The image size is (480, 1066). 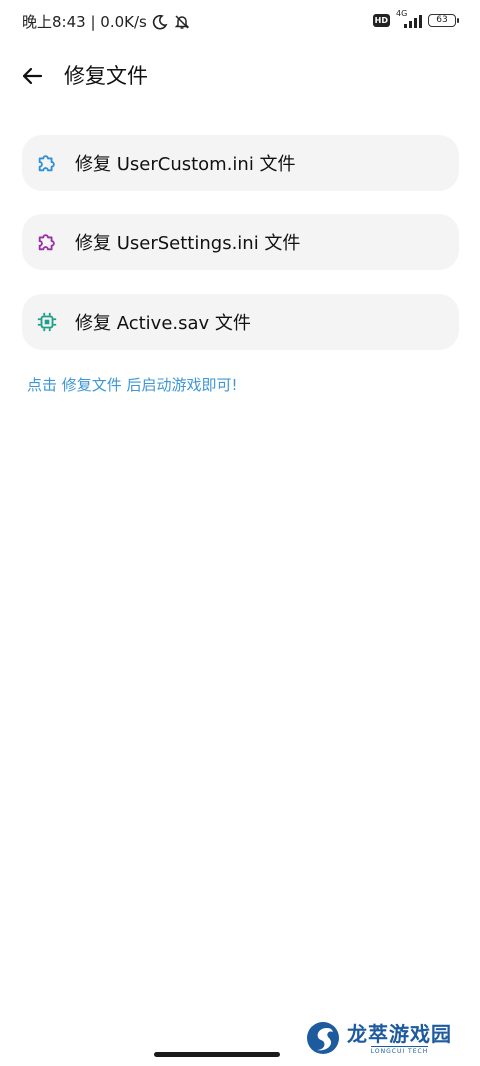 I want to click on fix-active-sav-label: 修复 Active.sav 文件, so click(x=163, y=323).